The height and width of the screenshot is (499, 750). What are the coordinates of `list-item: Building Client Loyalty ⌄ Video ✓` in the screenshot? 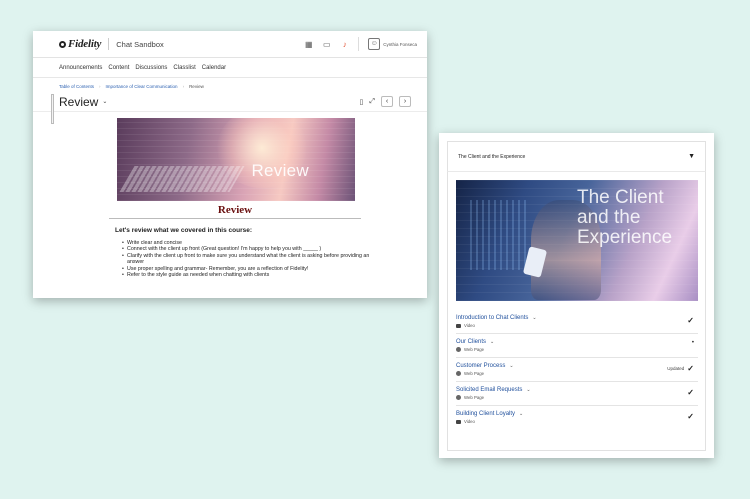 It's located at (577, 418).